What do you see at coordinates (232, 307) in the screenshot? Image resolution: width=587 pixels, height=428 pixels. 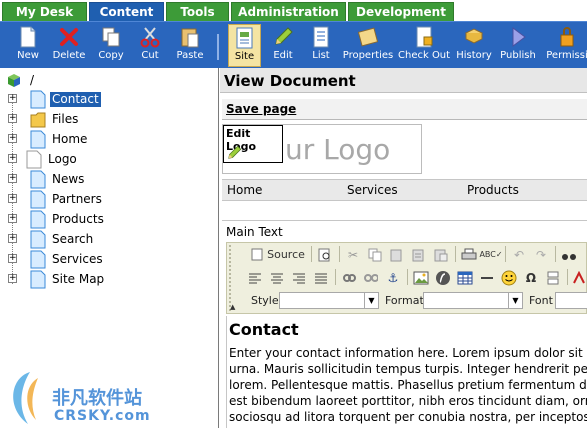 I see `collapse-toolbar-icon: ▲` at bounding box center [232, 307].